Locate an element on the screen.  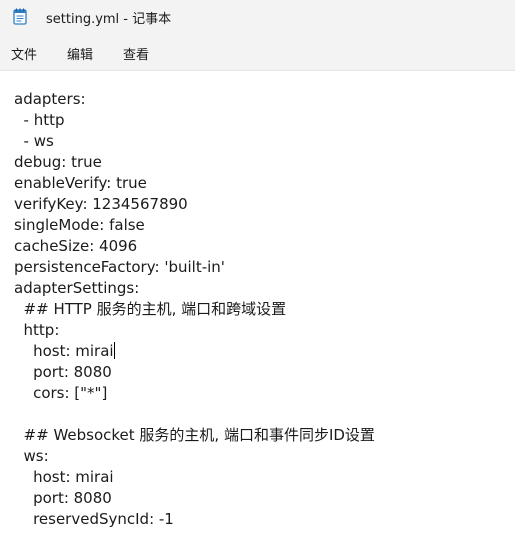
text-line: verifyKey: 1234567890 is located at coordinates (194, 204).